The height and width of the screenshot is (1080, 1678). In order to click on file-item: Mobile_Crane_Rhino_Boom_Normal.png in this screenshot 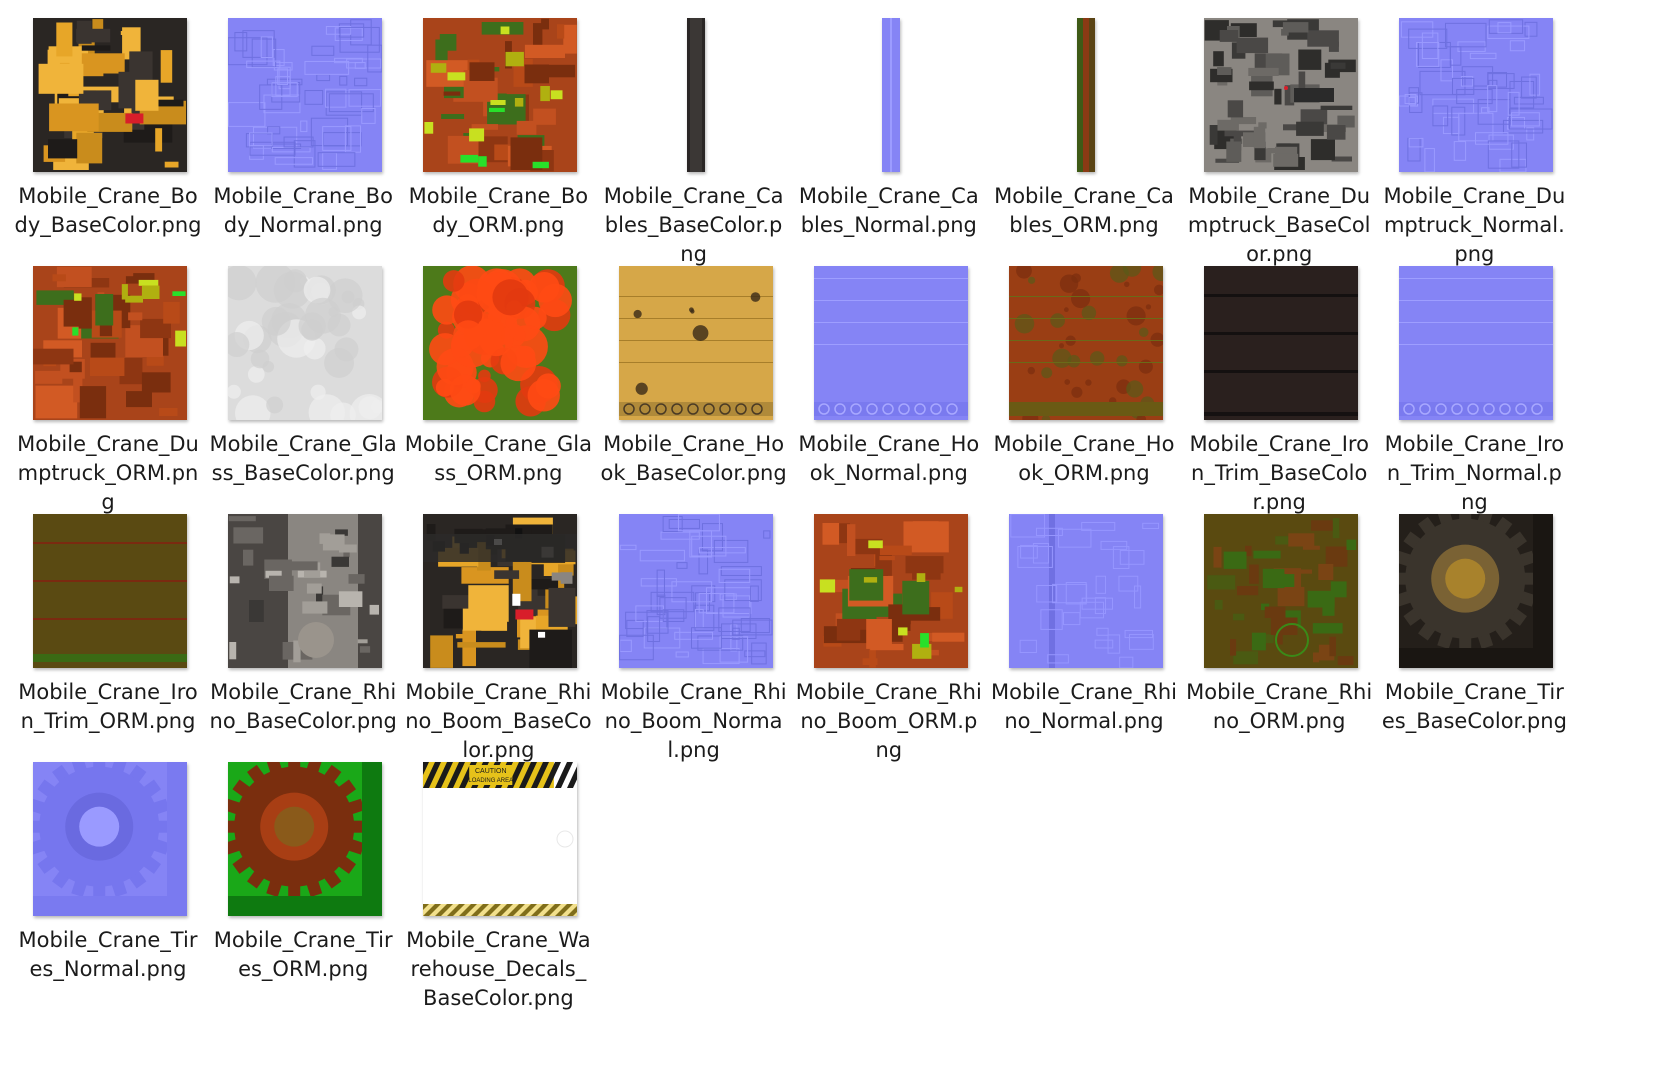, I will do `click(694, 629)`.